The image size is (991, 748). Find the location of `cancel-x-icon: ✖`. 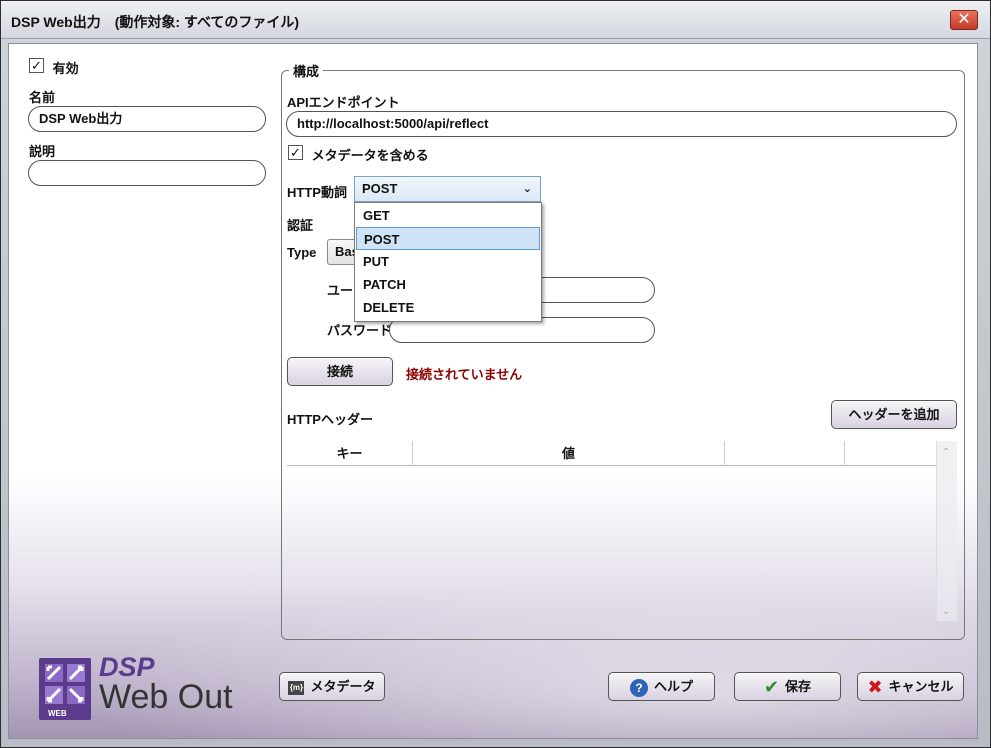

cancel-x-icon: ✖ is located at coordinates (875, 687).